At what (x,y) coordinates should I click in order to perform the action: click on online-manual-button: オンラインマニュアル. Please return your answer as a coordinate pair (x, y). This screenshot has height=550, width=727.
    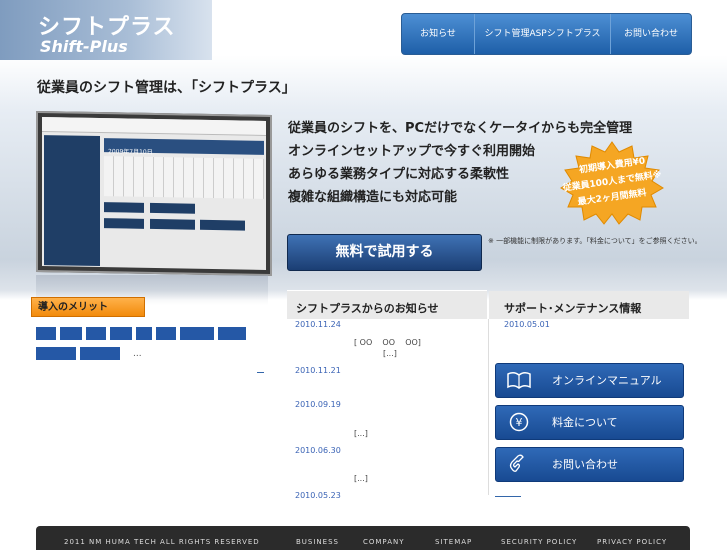
    Looking at the image, I should click on (589, 380).